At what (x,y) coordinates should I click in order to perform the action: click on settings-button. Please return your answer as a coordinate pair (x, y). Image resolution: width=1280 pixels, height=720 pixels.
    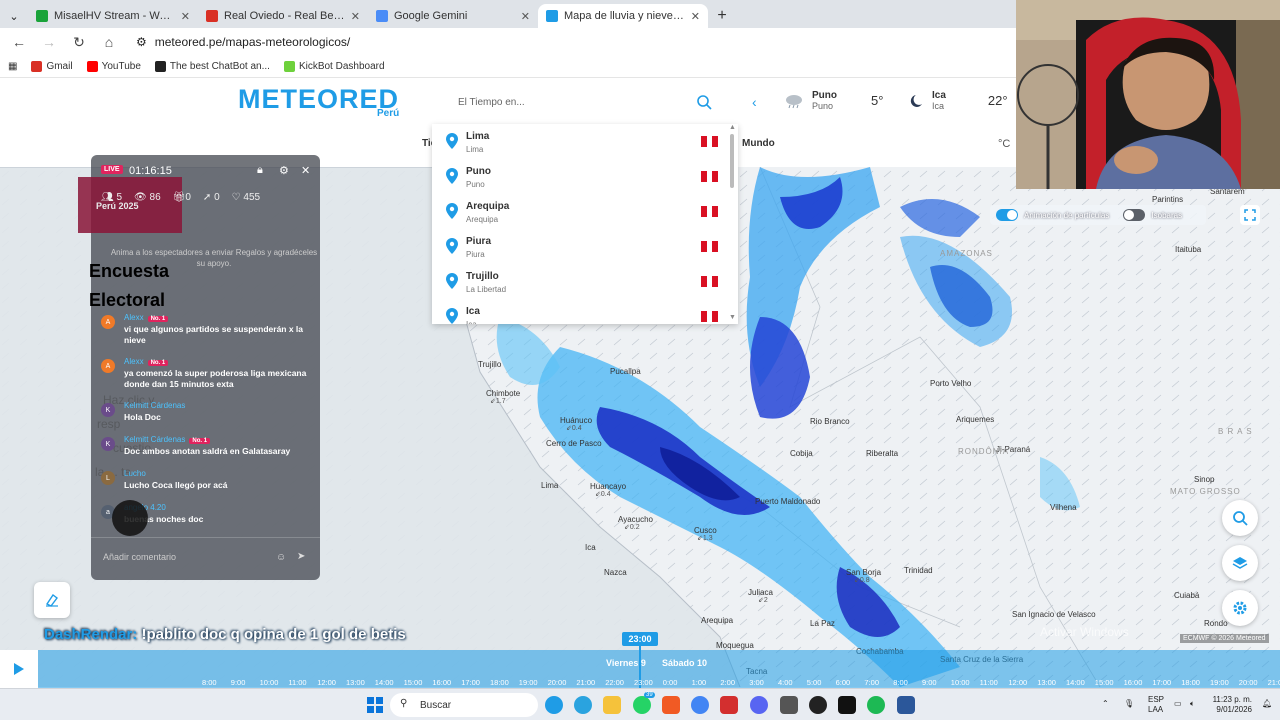
    Looking at the image, I should click on (1240, 608).